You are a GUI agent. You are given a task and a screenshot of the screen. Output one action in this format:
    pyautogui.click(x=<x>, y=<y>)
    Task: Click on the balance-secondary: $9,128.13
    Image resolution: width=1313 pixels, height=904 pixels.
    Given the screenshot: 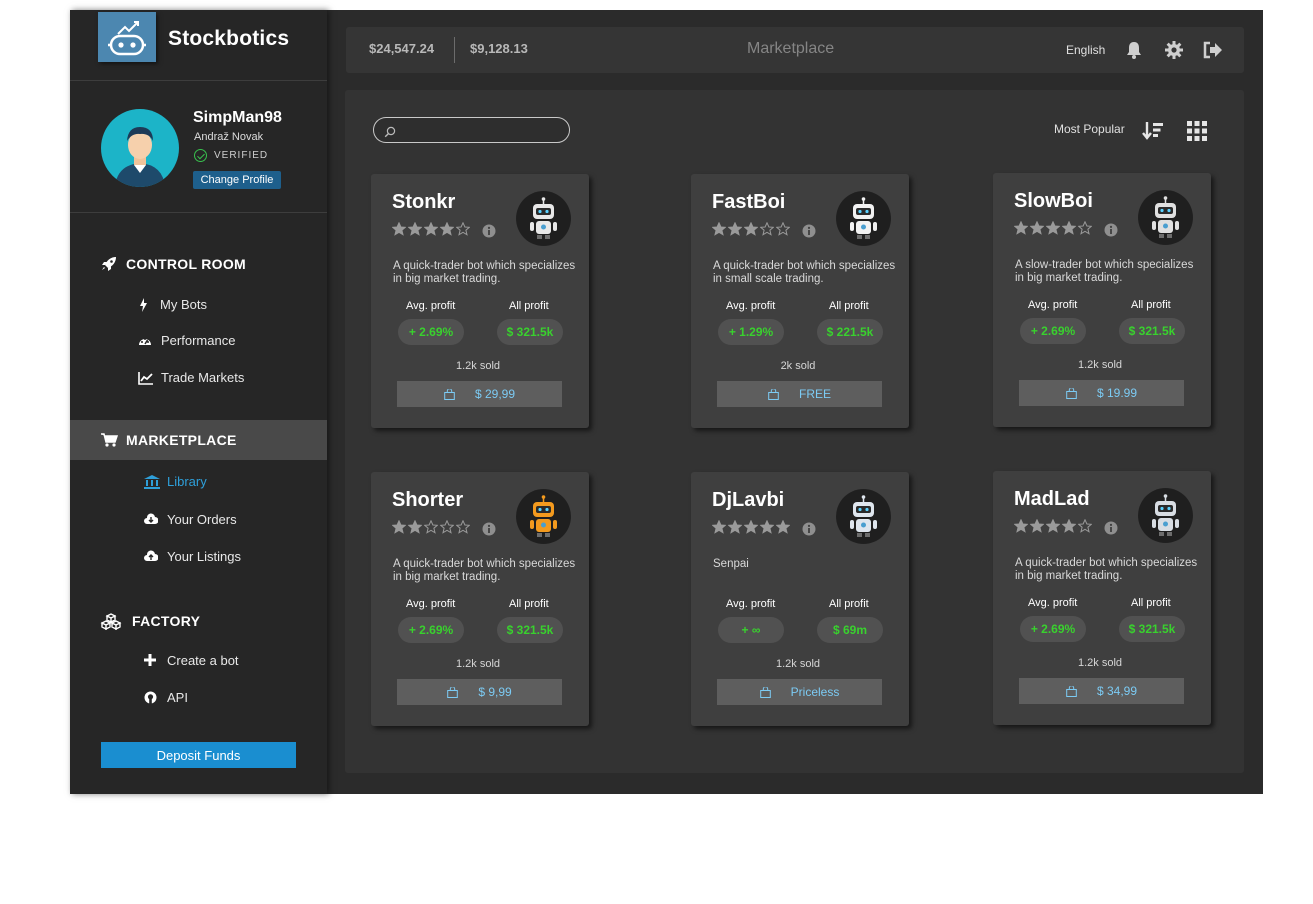 What is the action you would take?
    pyautogui.click(x=499, y=48)
    